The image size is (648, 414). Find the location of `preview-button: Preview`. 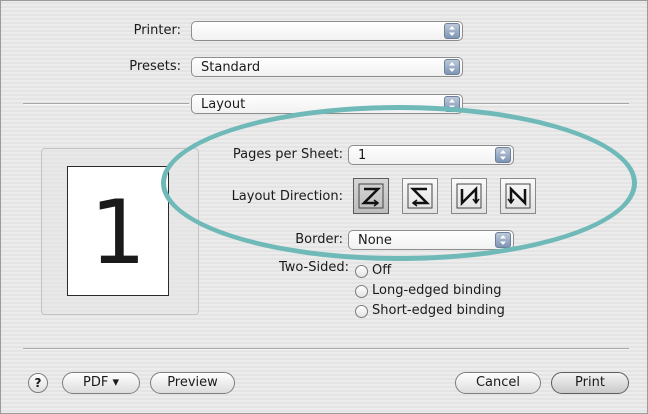

preview-button: Preview is located at coordinates (192, 383).